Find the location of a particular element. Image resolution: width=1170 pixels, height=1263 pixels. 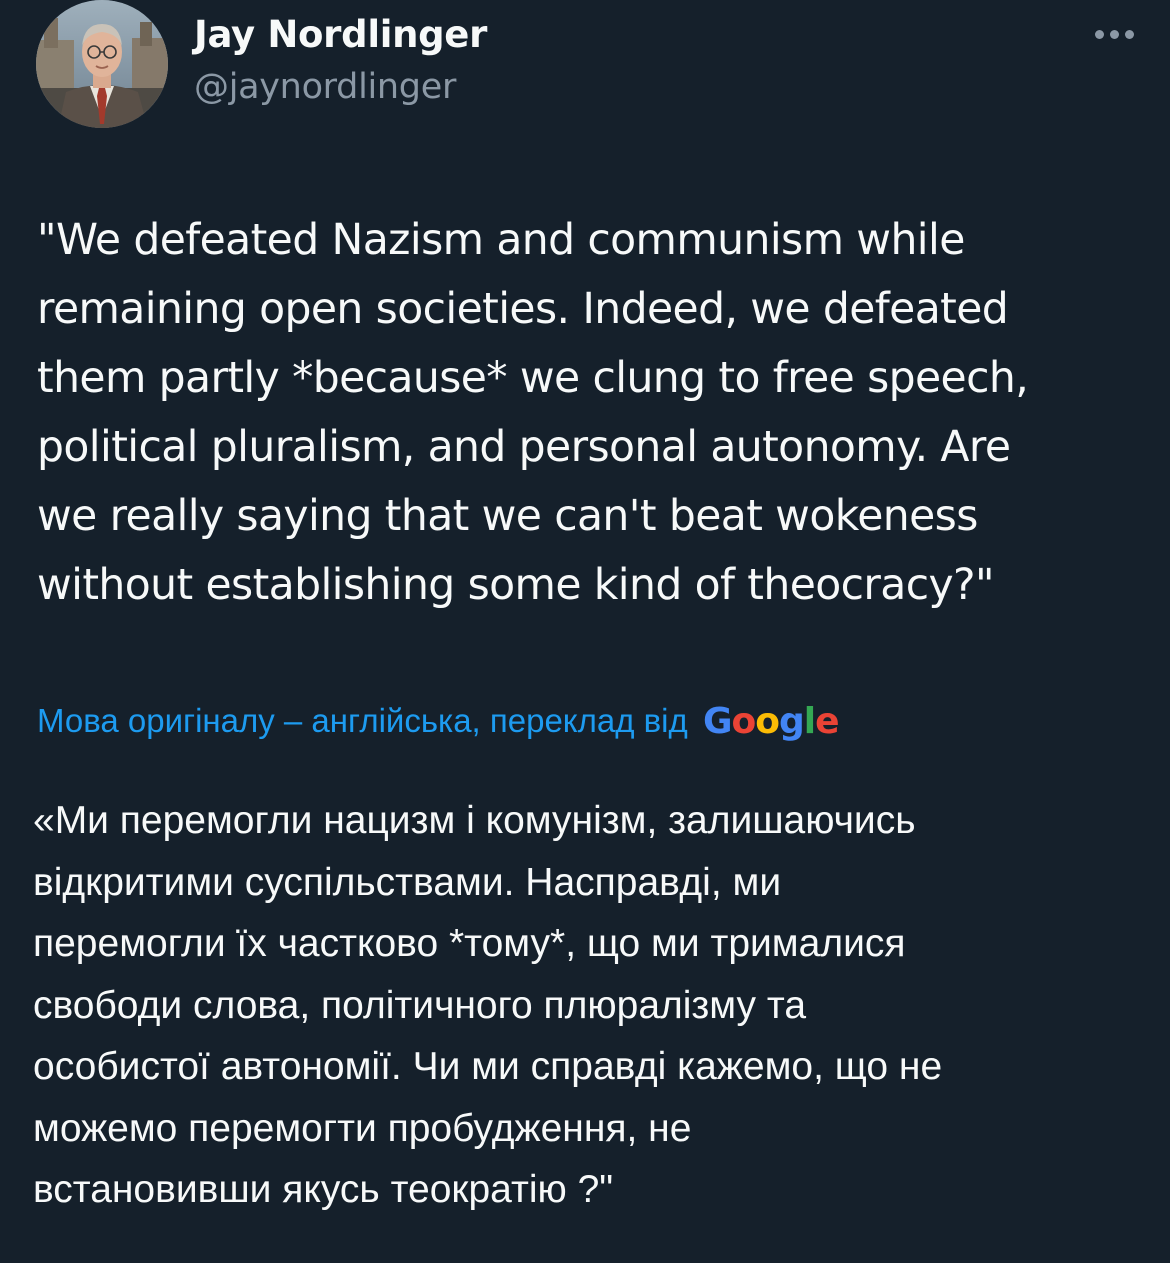

avatar is located at coordinates (102, 64).